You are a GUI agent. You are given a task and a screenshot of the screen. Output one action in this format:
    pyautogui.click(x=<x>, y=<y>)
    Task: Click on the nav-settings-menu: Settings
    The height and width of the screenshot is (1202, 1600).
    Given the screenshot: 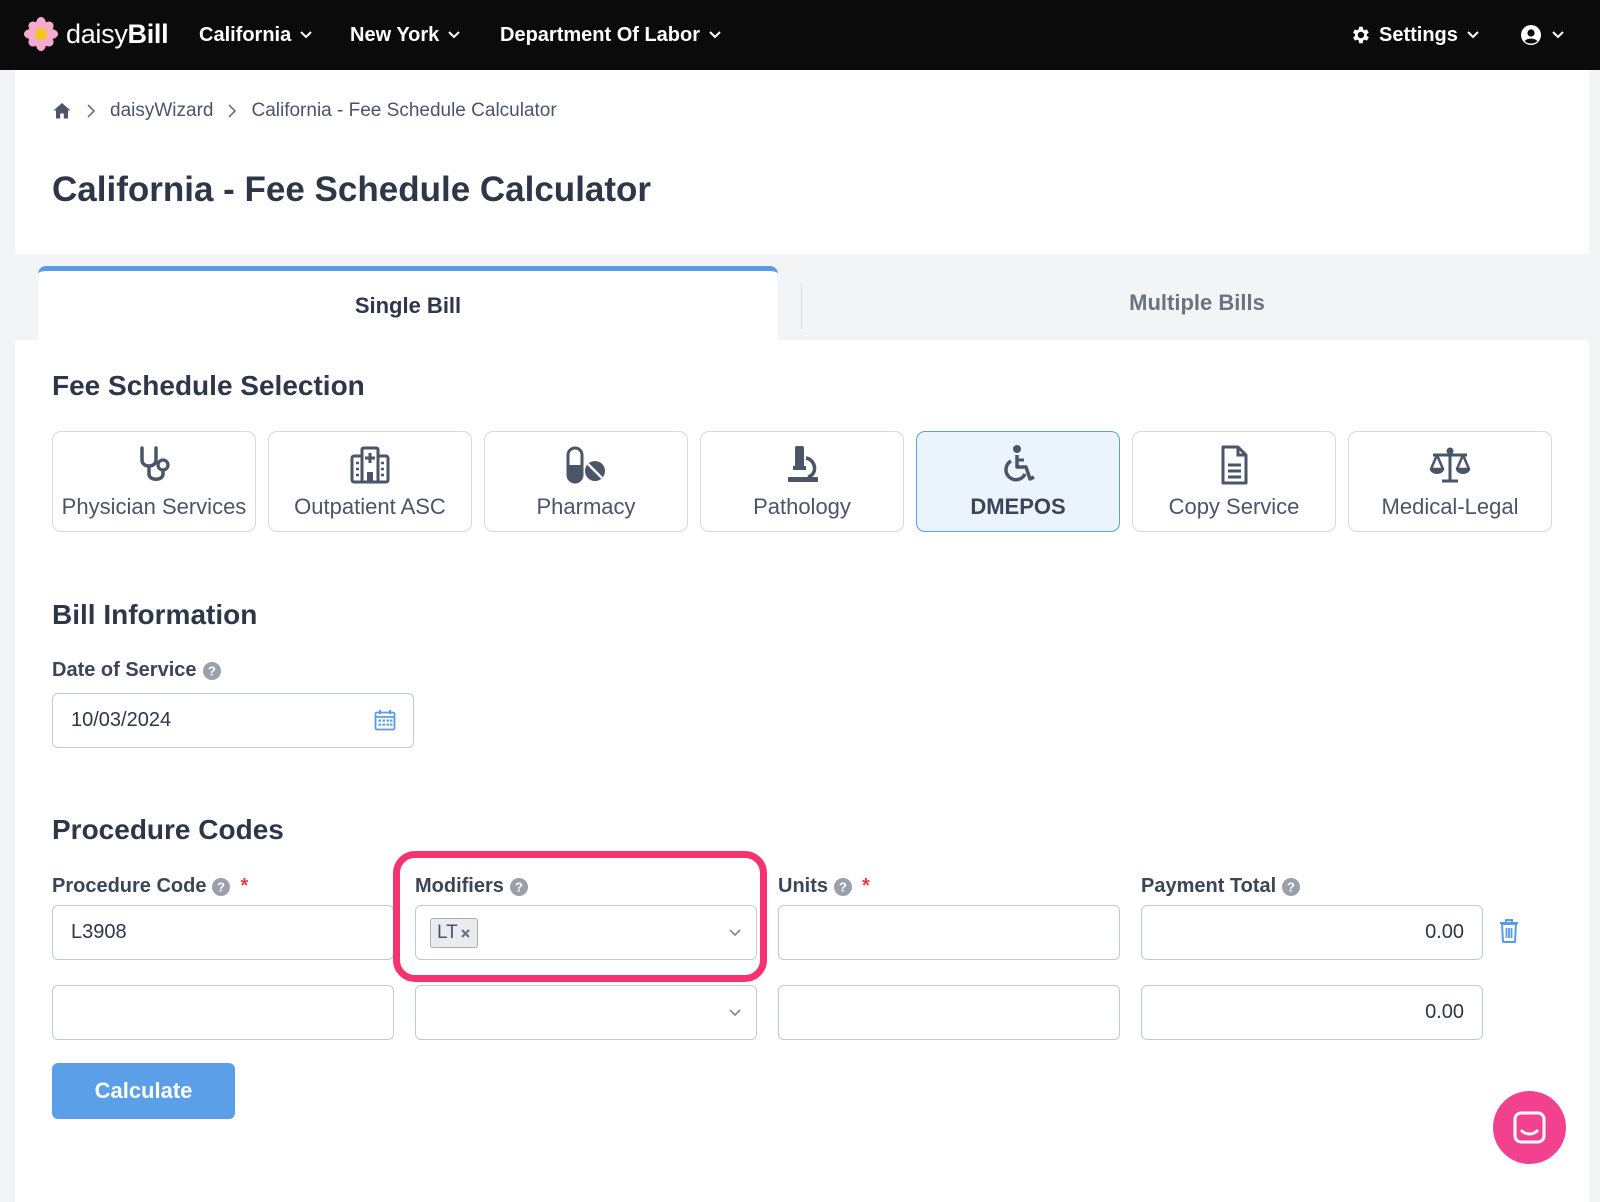 What is the action you would take?
    pyautogui.click(x=1414, y=35)
    